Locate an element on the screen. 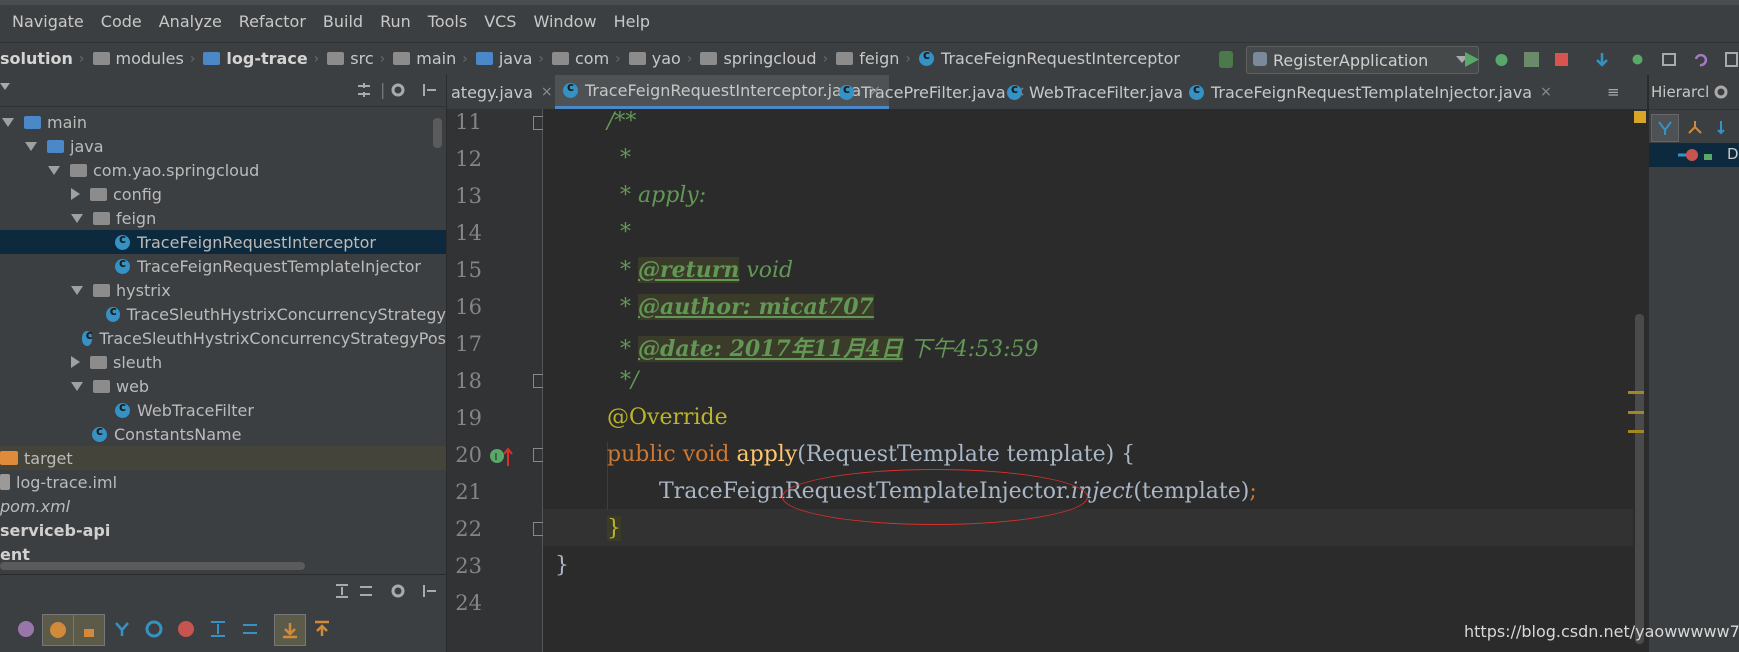 The height and width of the screenshot is (652, 1739). chevron-down-icon is located at coordinates (5, 86).